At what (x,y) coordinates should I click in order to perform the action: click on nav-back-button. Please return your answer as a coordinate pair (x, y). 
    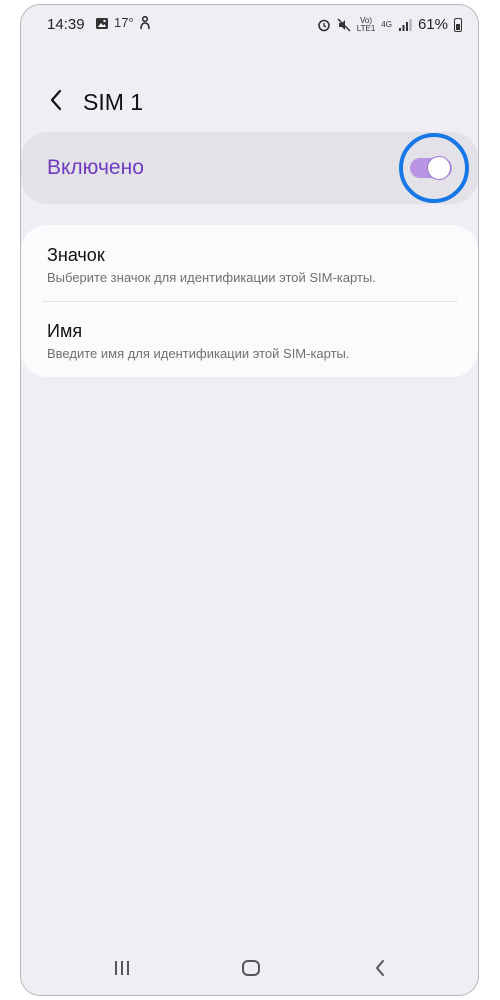
    Looking at the image, I should click on (380, 968).